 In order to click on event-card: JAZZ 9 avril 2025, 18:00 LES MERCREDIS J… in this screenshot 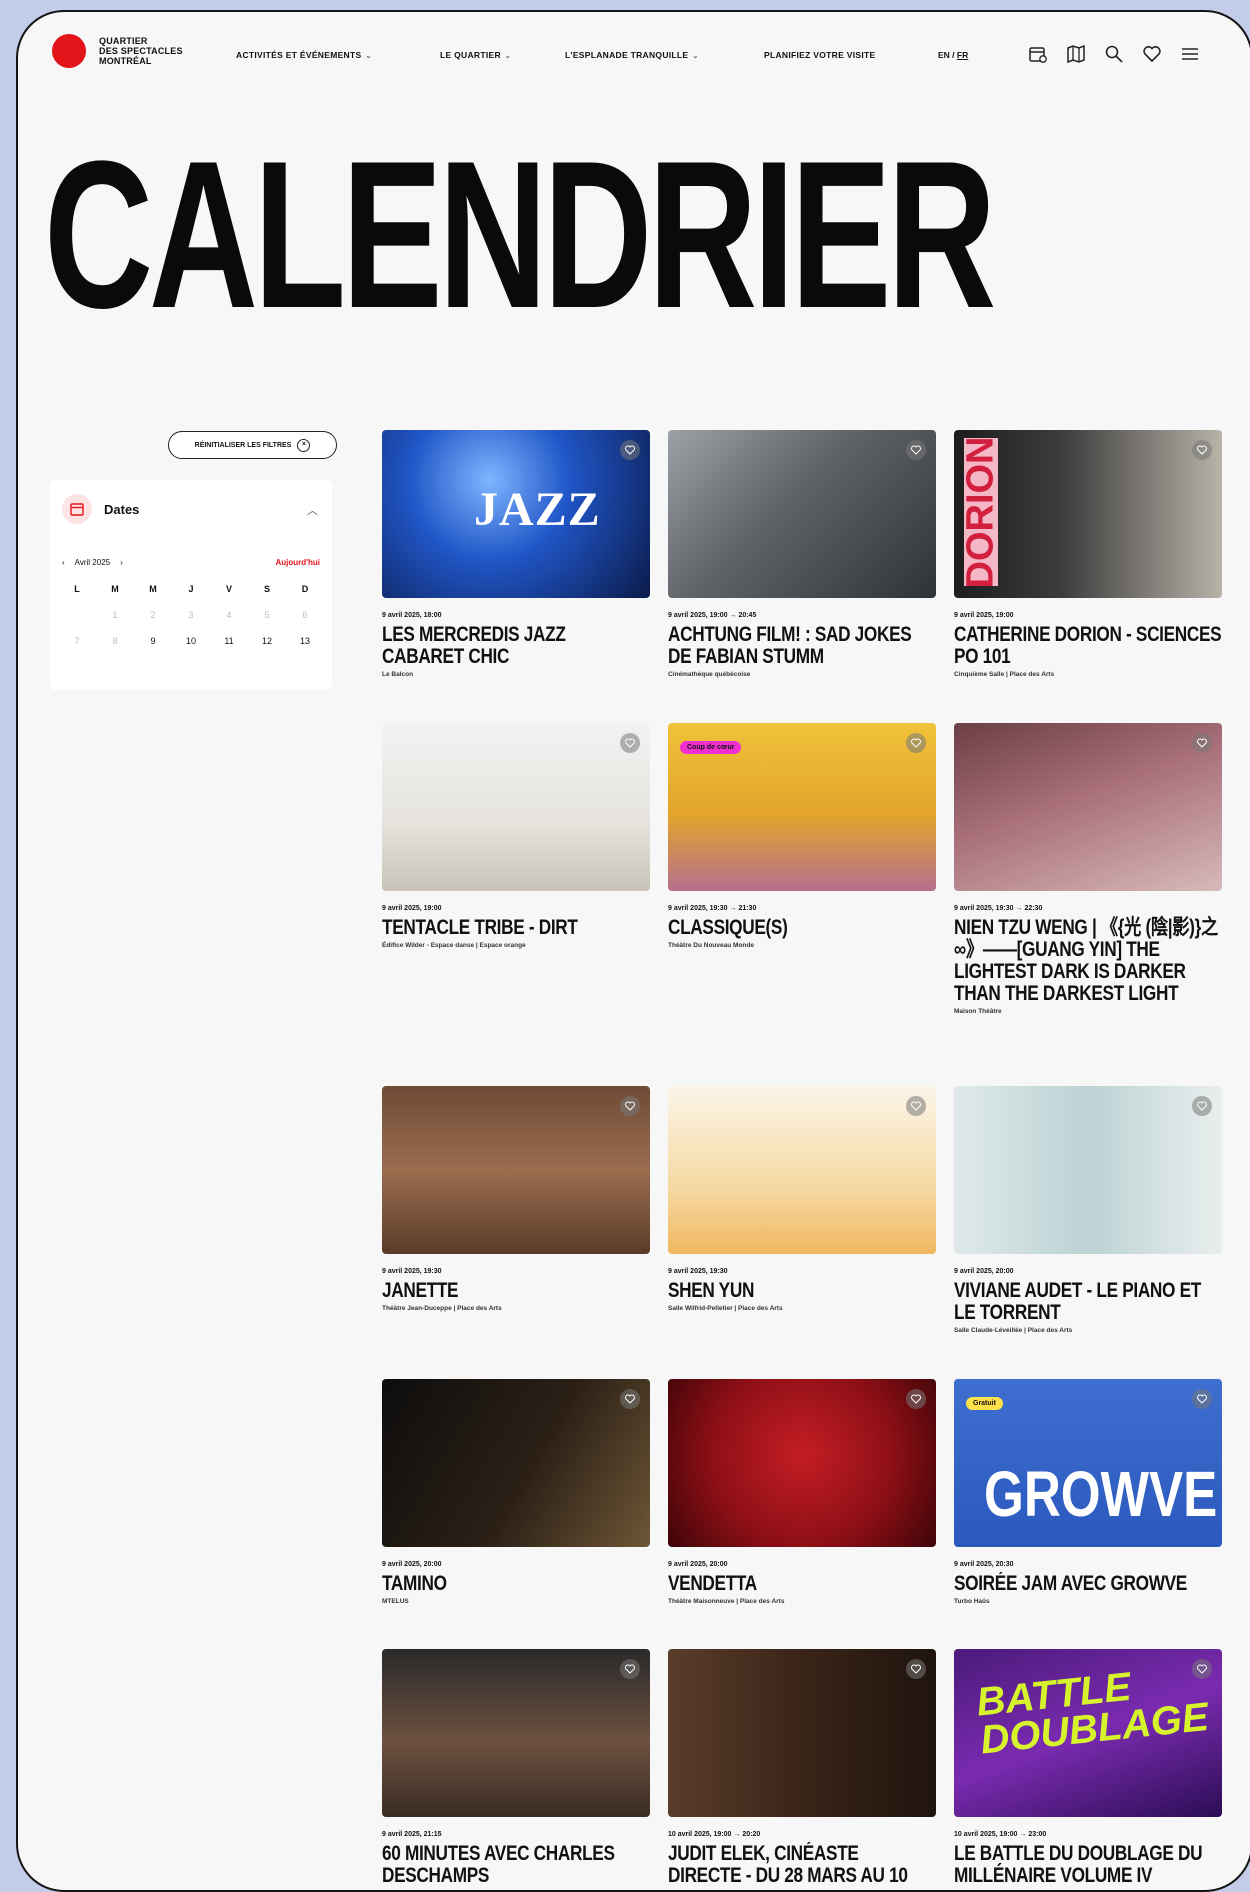, I will do `click(516, 554)`.